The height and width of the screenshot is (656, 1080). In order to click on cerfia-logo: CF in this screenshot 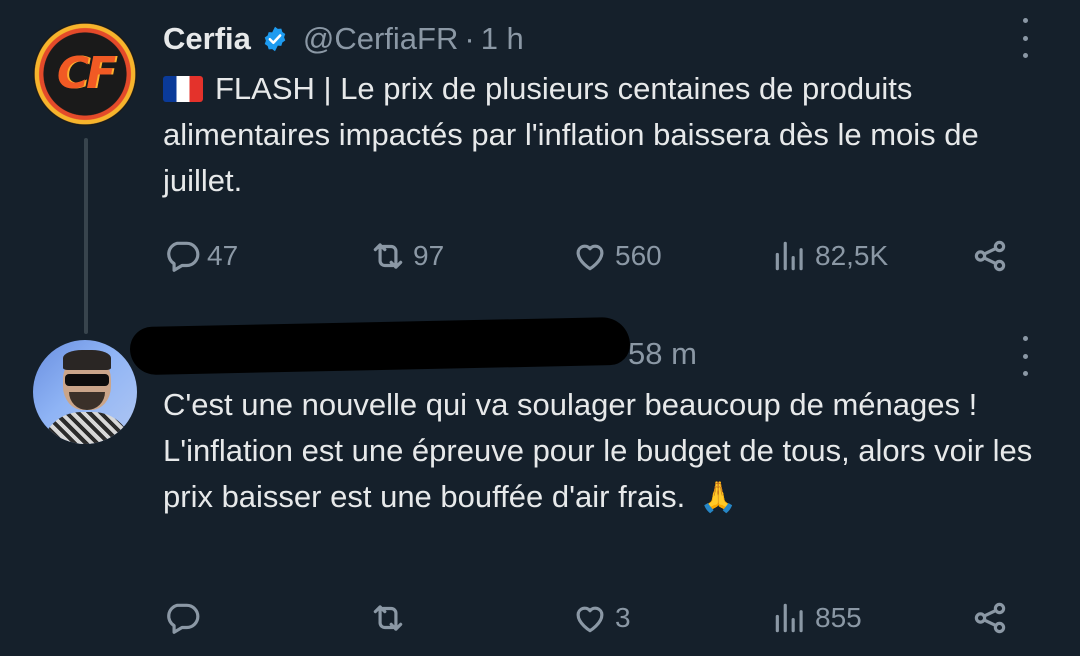, I will do `click(86, 73)`.